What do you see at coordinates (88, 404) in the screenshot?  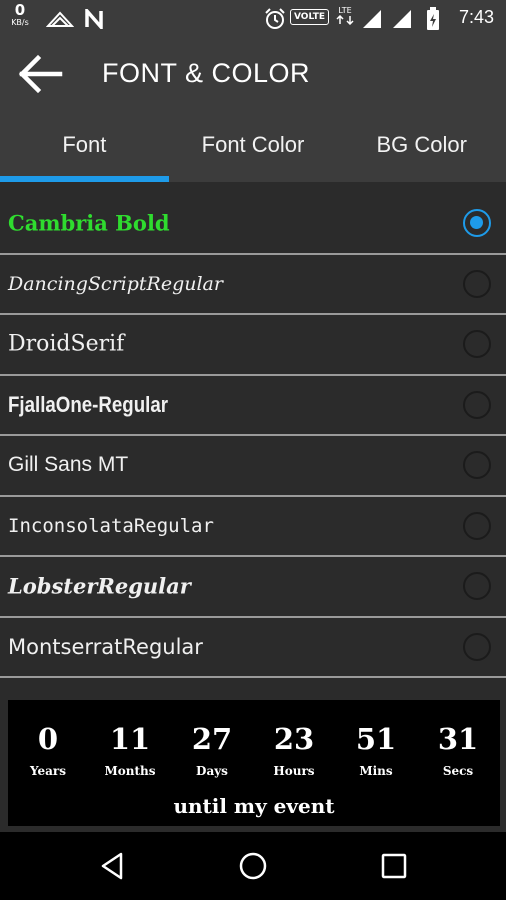 I see `font-option-label: FjallaOne-Regular` at bounding box center [88, 404].